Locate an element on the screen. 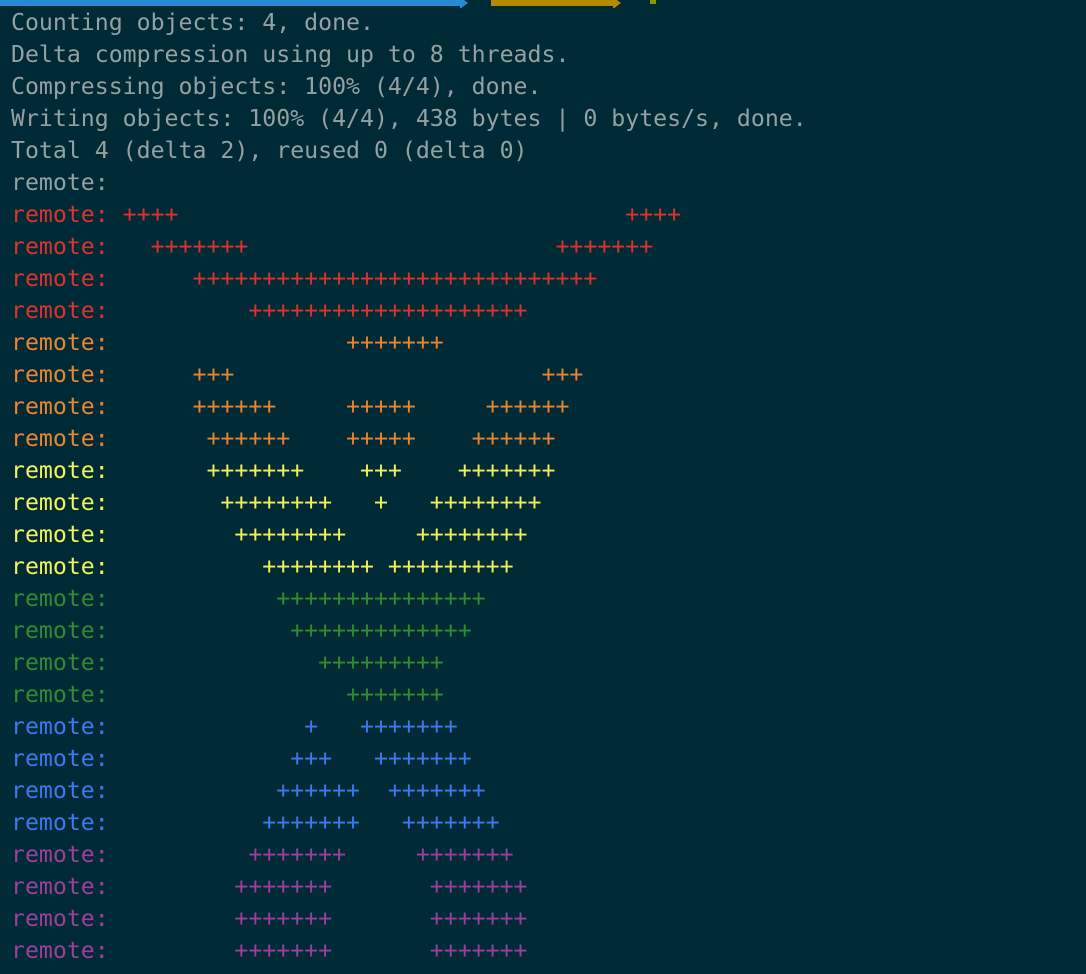 The height and width of the screenshot is (974, 1086). output-line: Total 4 (delta 2), reused 0 (delta 0) is located at coordinates (269, 150).